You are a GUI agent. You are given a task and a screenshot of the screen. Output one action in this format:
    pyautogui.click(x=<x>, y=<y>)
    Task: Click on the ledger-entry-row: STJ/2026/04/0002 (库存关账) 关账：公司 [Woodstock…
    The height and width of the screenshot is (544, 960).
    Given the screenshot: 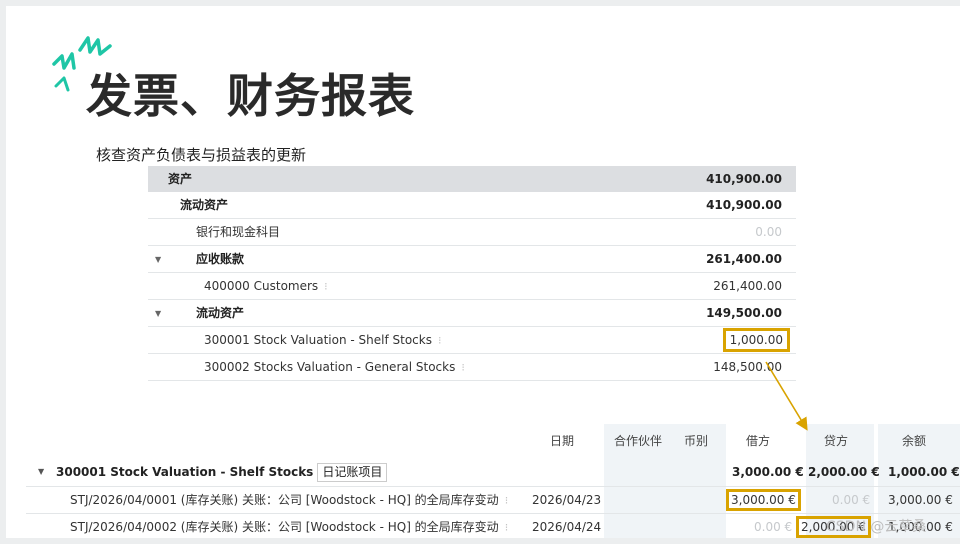 What is the action you would take?
    pyautogui.click(x=493, y=525)
    